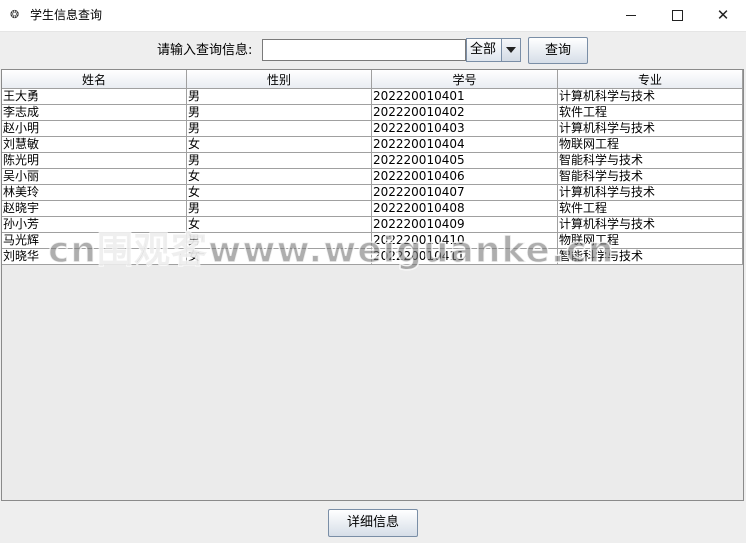  What do you see at coordinates (464, 176) in the screenshot?
I see `cell-student-id: 202220010406` at bounding box center [464, 176].